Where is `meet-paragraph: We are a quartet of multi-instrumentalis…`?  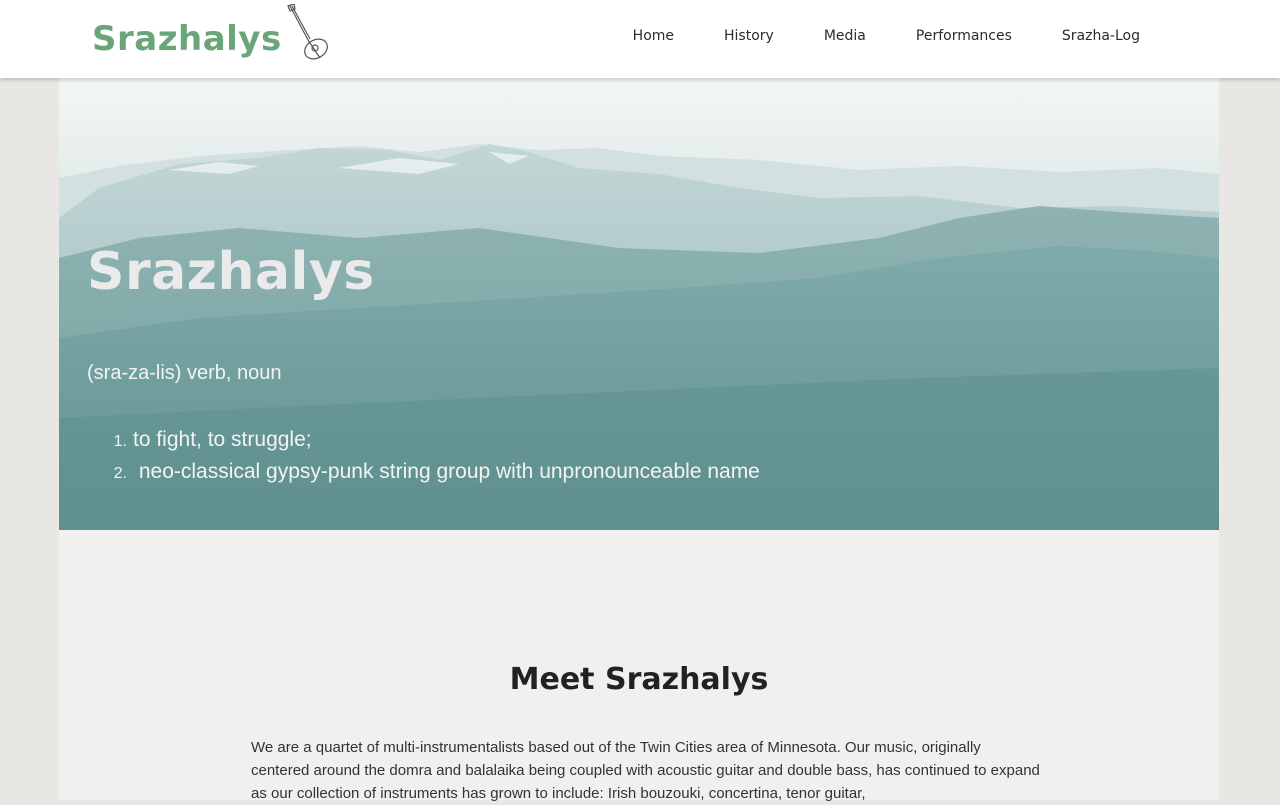 meet-paragraph: We are a quartet of multi-instrumentalis… is located at coordinates (645, 770).